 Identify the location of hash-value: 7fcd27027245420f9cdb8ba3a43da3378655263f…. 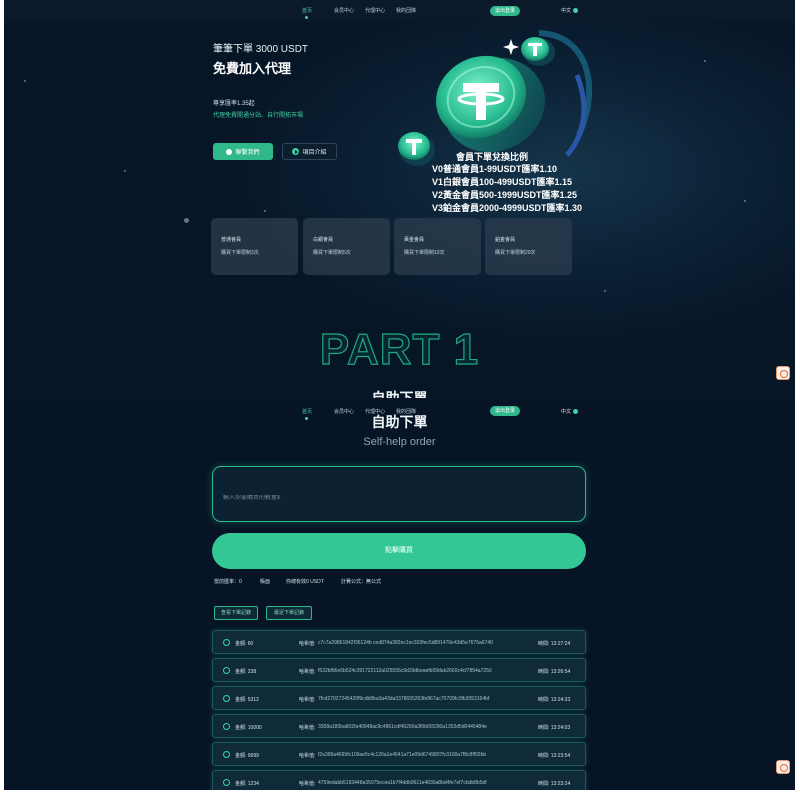
(404, 699).